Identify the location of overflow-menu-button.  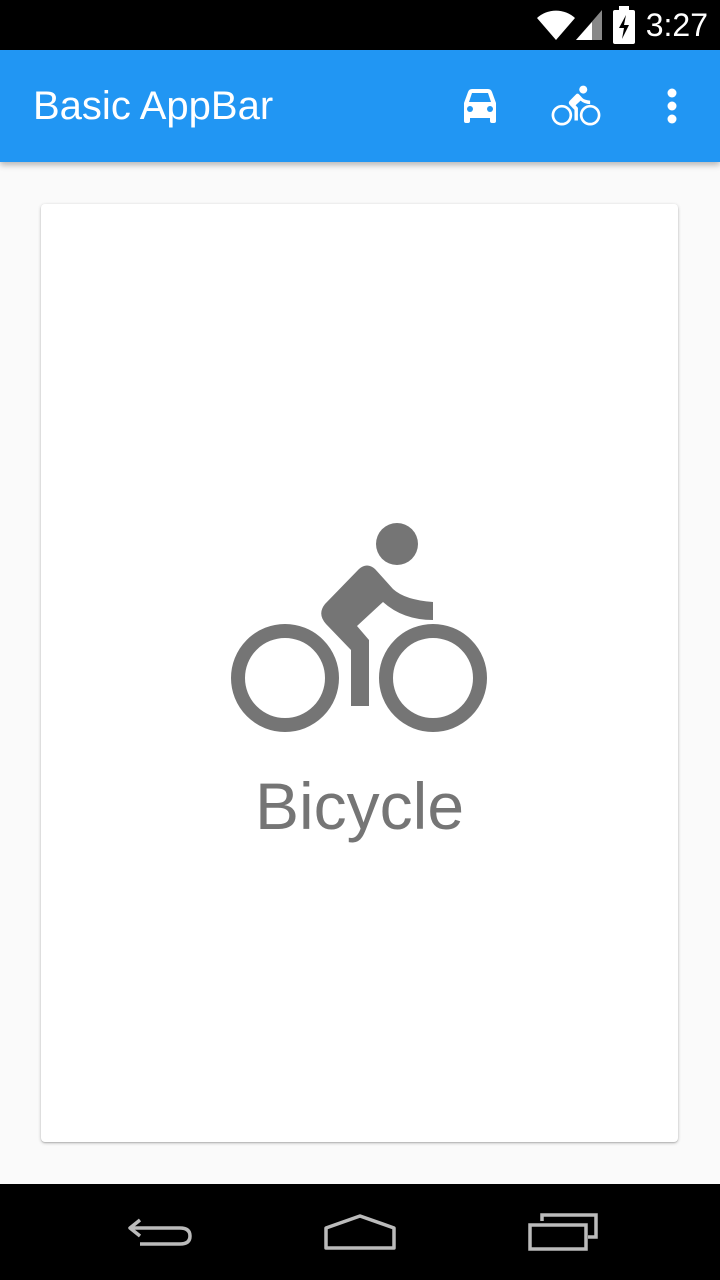
(672, 106).